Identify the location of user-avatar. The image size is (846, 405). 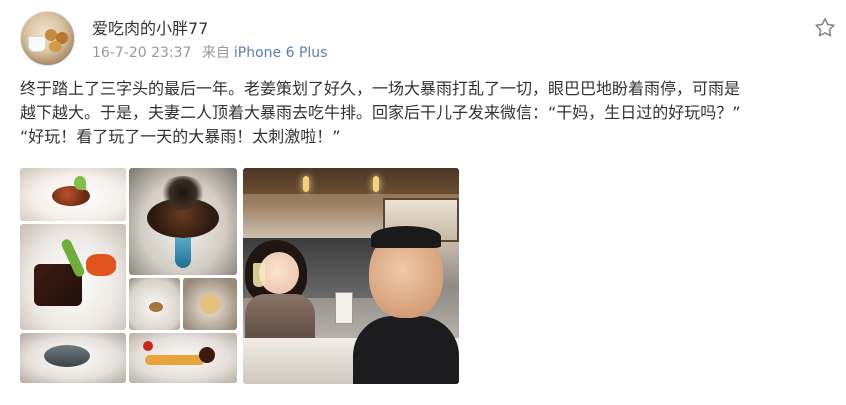
(47, 38).